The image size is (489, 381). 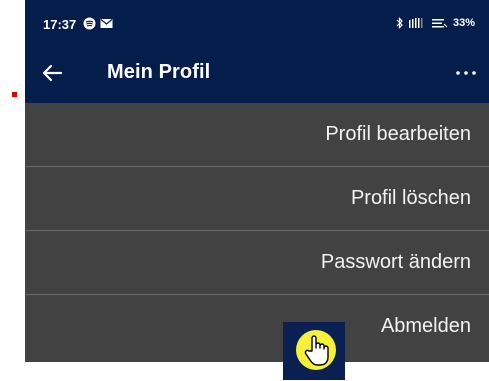 What do you see at coordinates (395, 262) in the screenshot?
I see `menu-item-label: Passwort ändern` at bounding box center [395, 262].